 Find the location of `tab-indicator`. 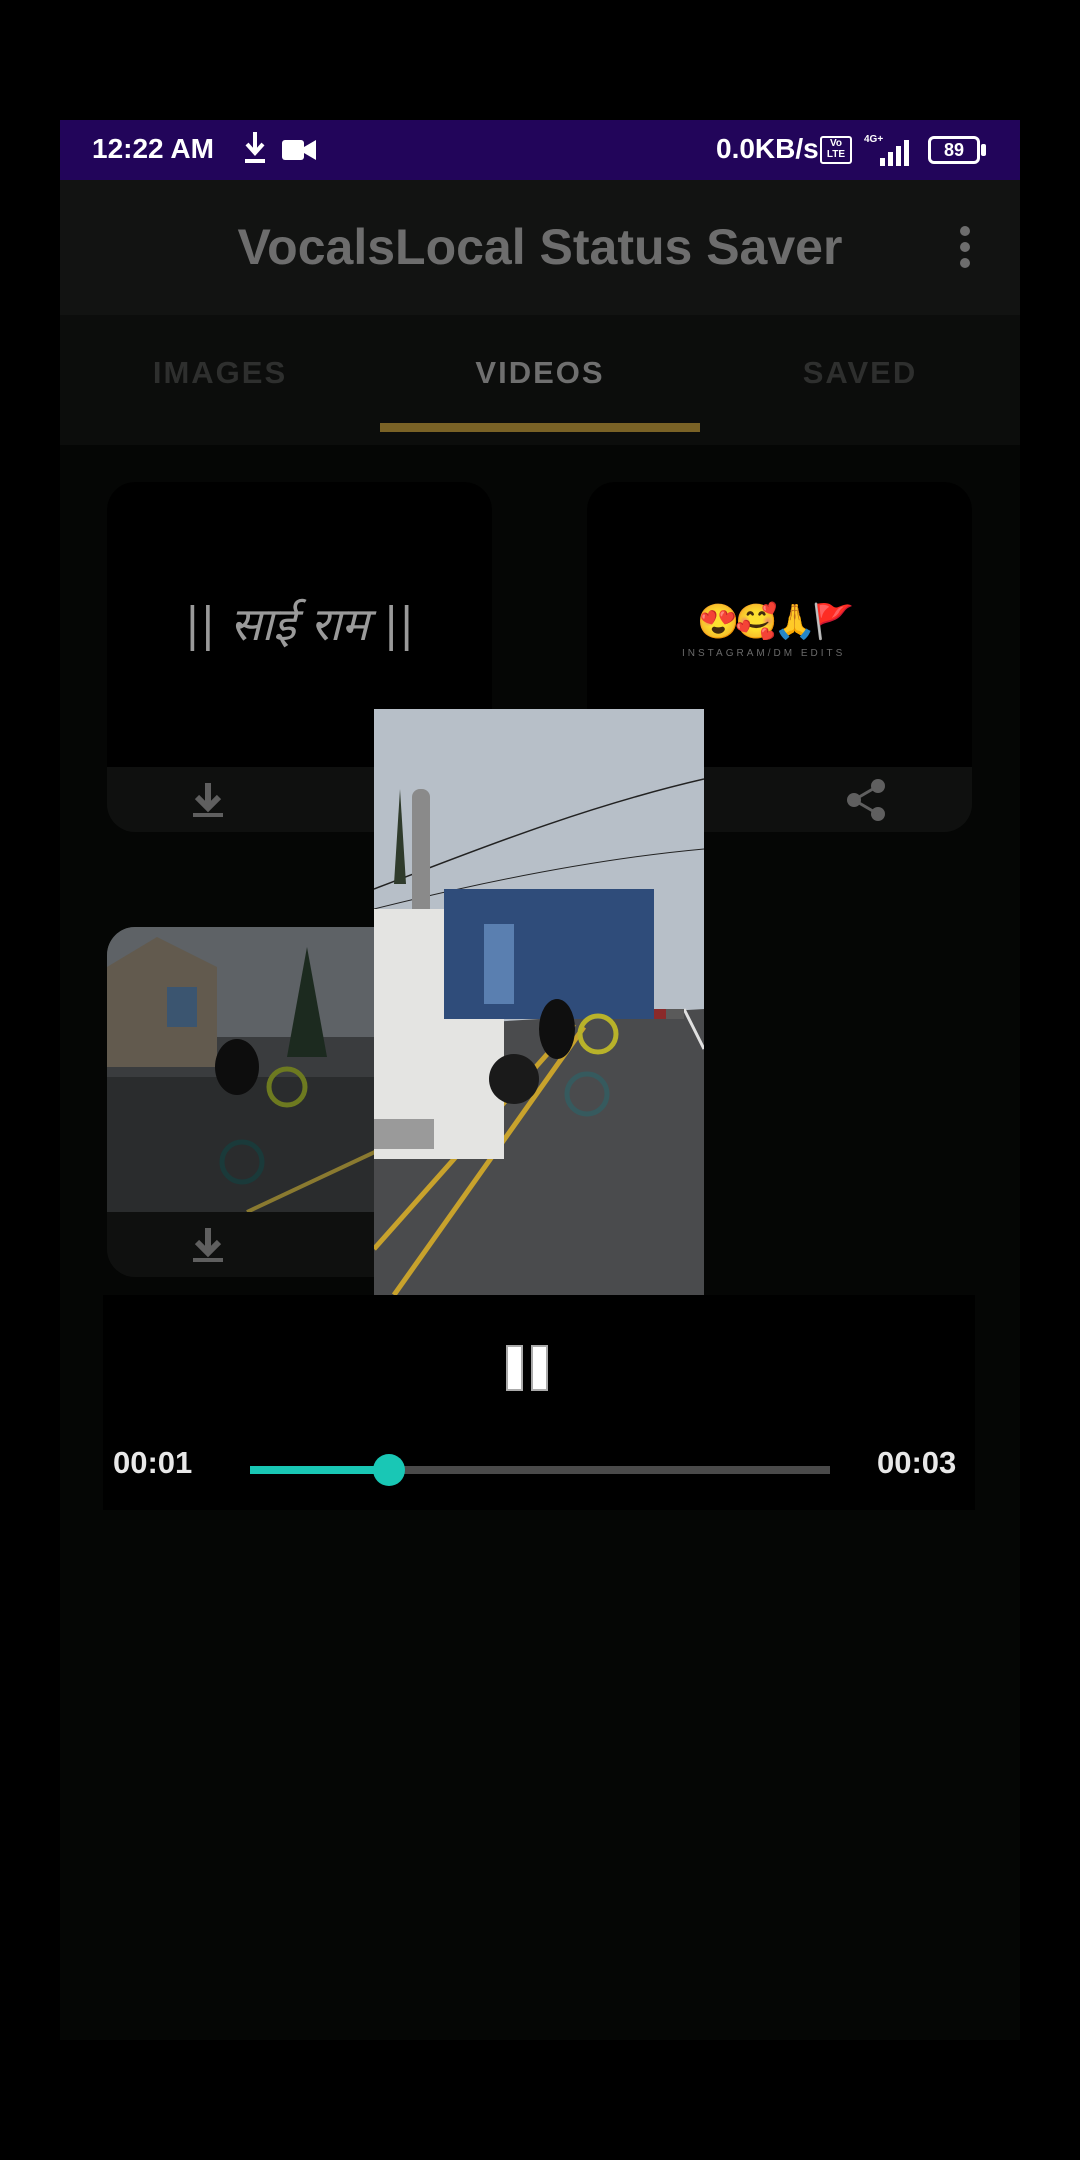

tab-indicator is located at coordinates (540, 427).